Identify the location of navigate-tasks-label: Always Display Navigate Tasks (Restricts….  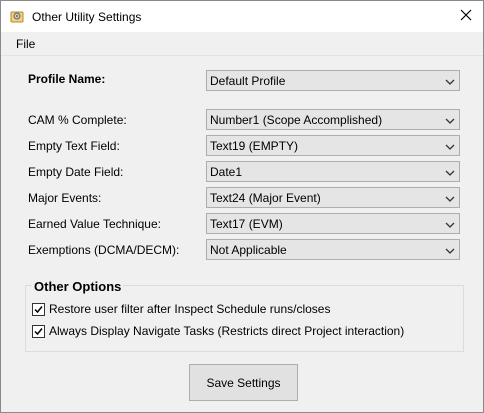
(227, 331).